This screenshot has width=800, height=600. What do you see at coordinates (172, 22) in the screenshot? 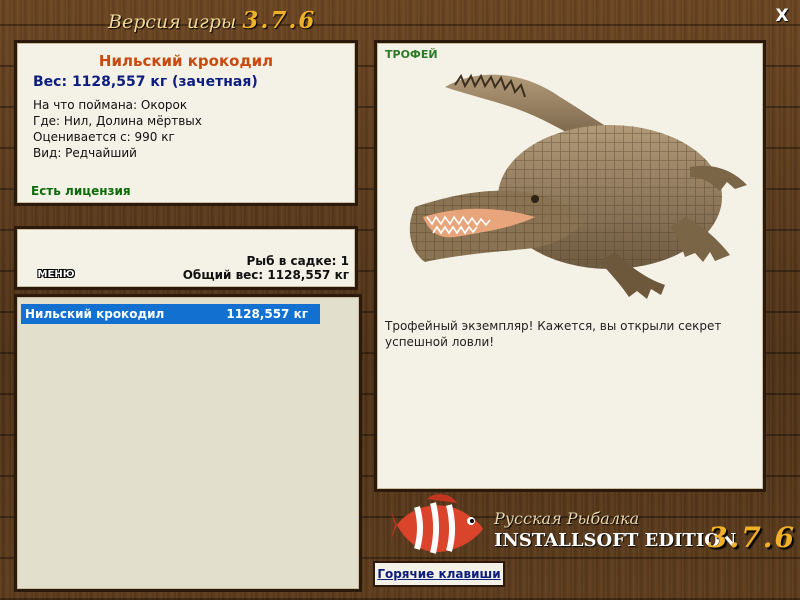
I see `title-text: Версия игры` at bounding box center [172, 22].